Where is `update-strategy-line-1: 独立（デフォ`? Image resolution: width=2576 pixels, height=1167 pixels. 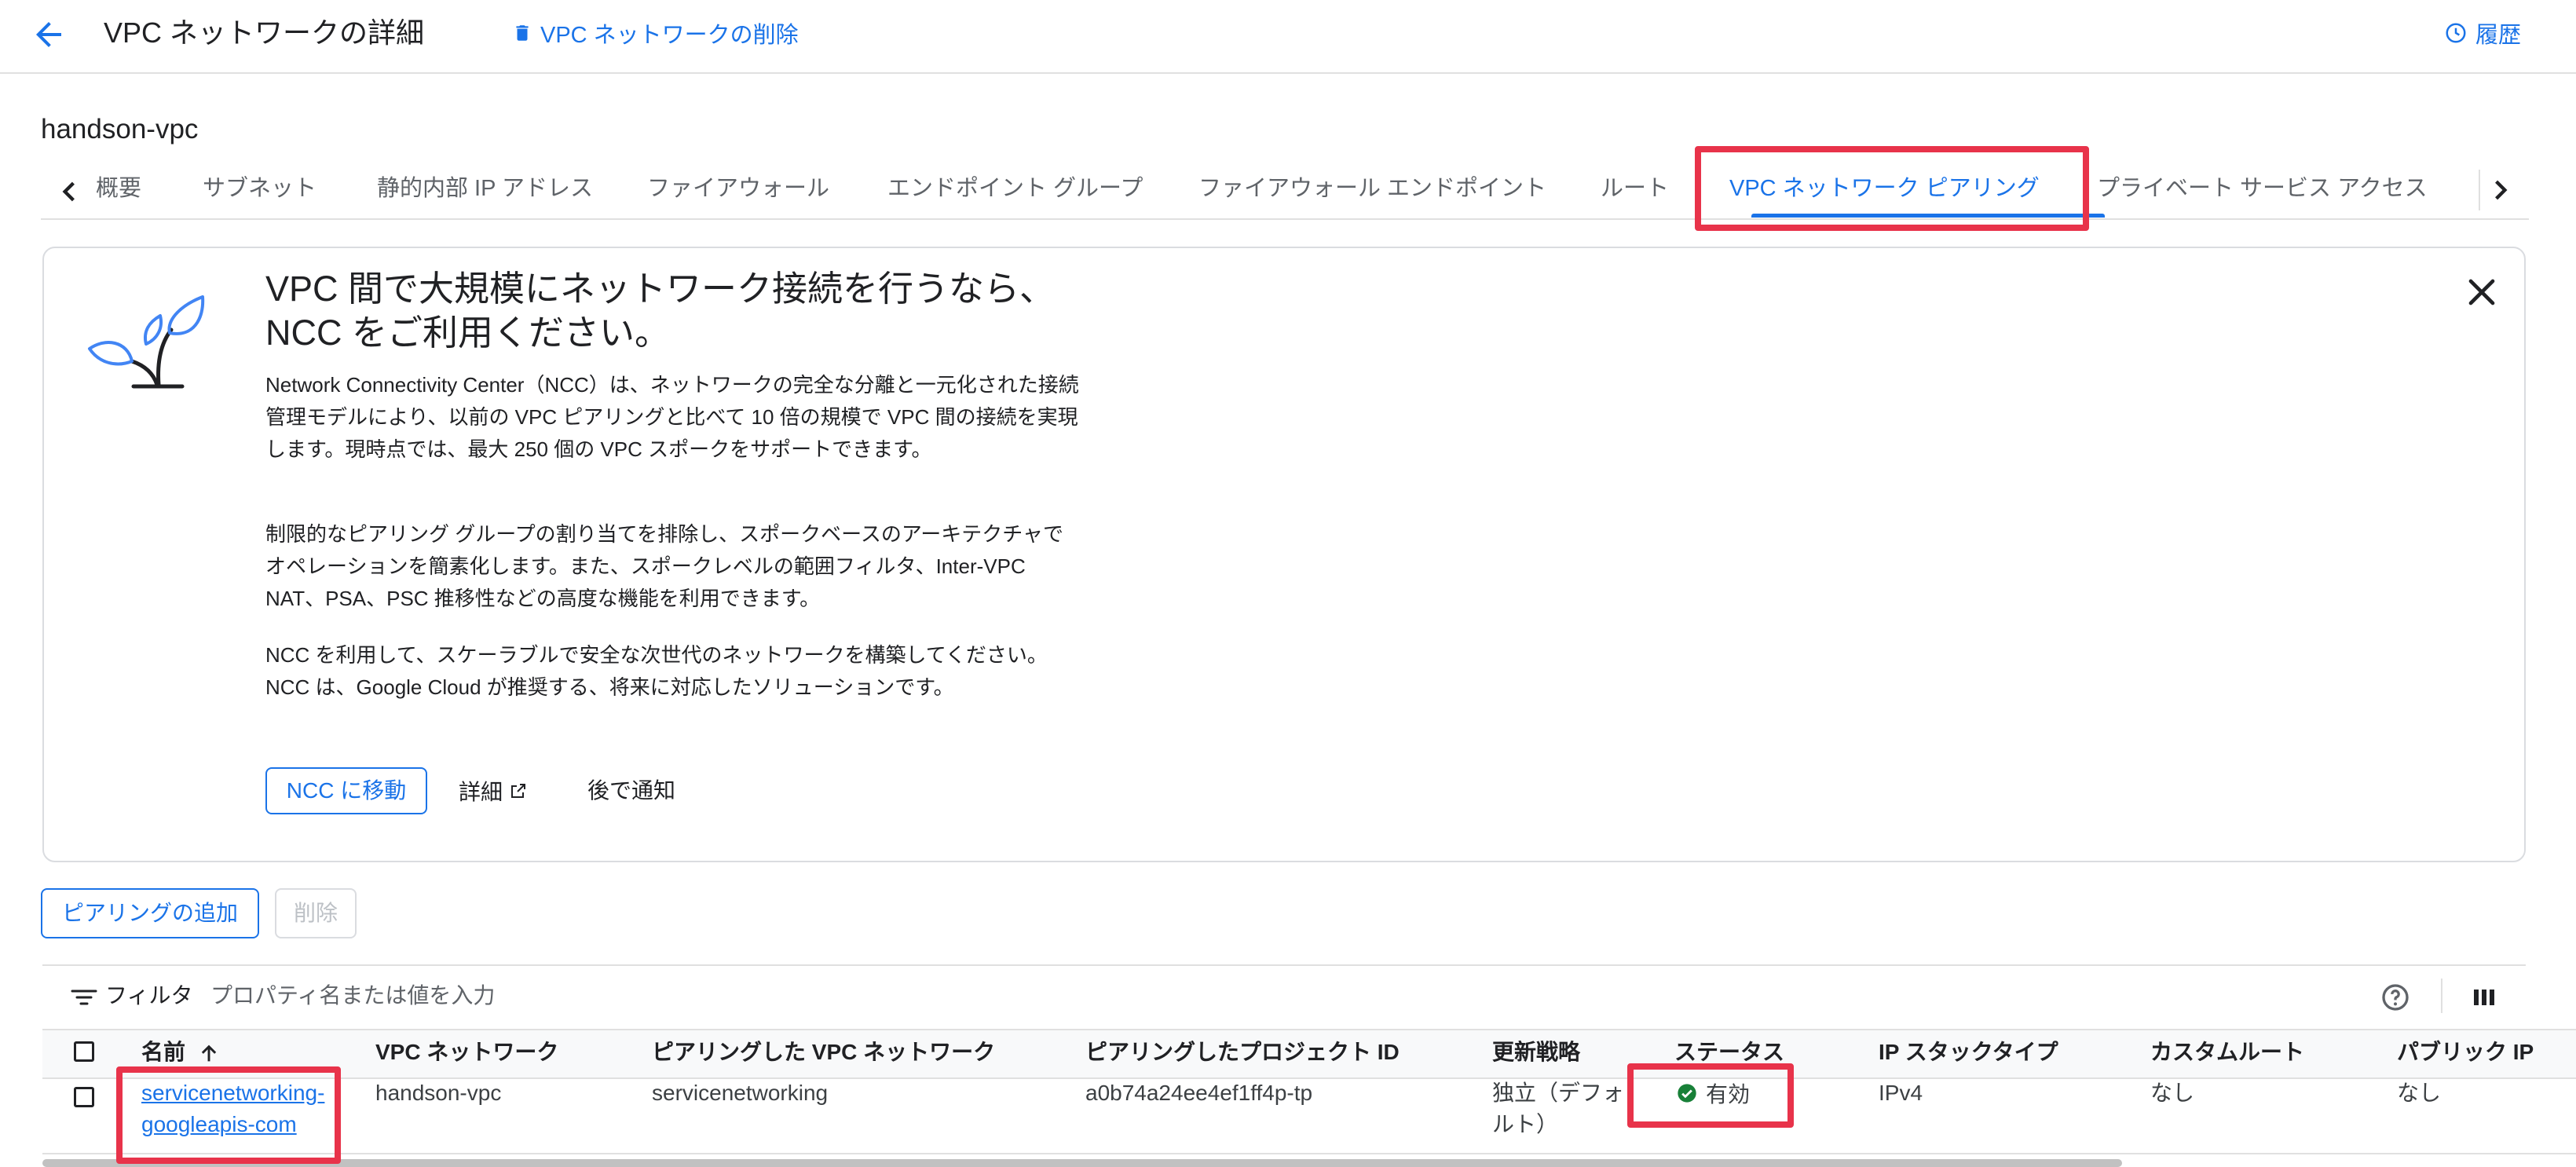 update-strategy-line-1: 独立（デフォ is located at coordinates (1558, 1093).